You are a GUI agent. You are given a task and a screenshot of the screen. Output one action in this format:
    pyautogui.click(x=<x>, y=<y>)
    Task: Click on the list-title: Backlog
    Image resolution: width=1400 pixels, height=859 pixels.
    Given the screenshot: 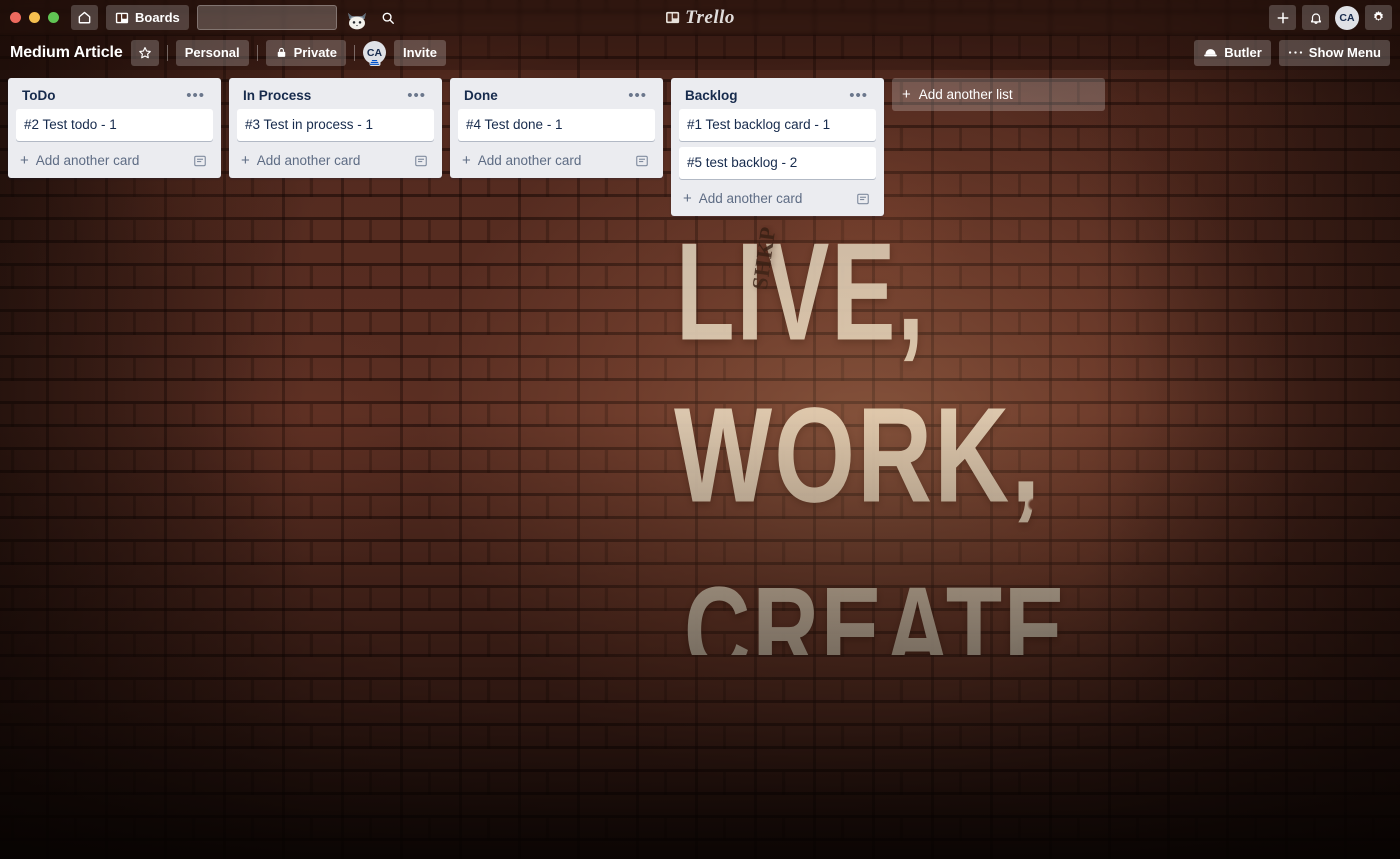 What is the action you would take?
    pyautogui.click(x=711, y=95)
    